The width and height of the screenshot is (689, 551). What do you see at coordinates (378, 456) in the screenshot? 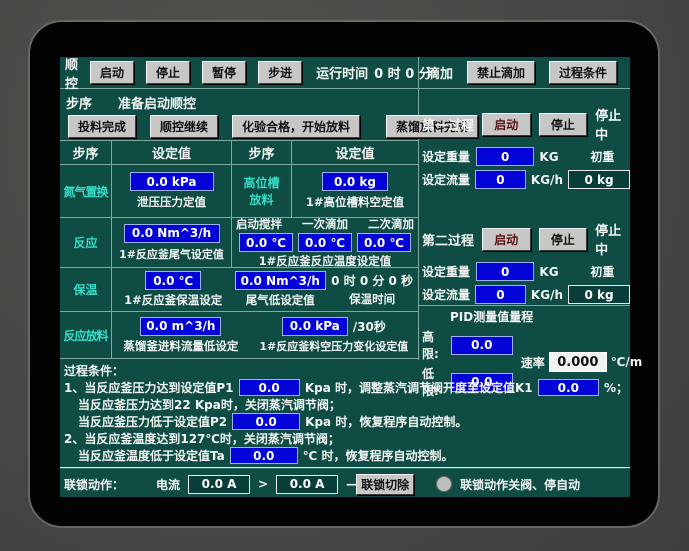
I see `cond5-text-b: ℃ 时，恢复程序自动控制。` at bounding box center [378, 456].